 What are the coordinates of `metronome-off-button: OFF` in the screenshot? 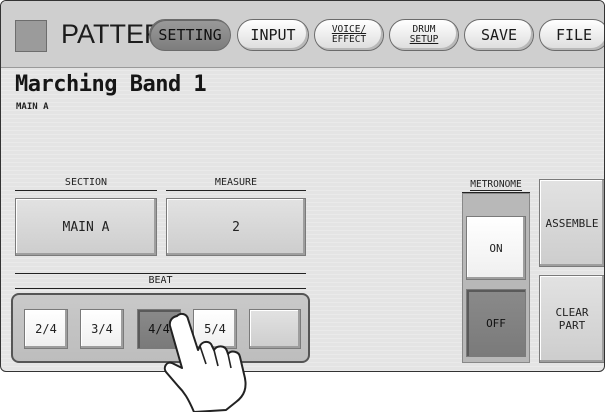 It's located at (496, 323).